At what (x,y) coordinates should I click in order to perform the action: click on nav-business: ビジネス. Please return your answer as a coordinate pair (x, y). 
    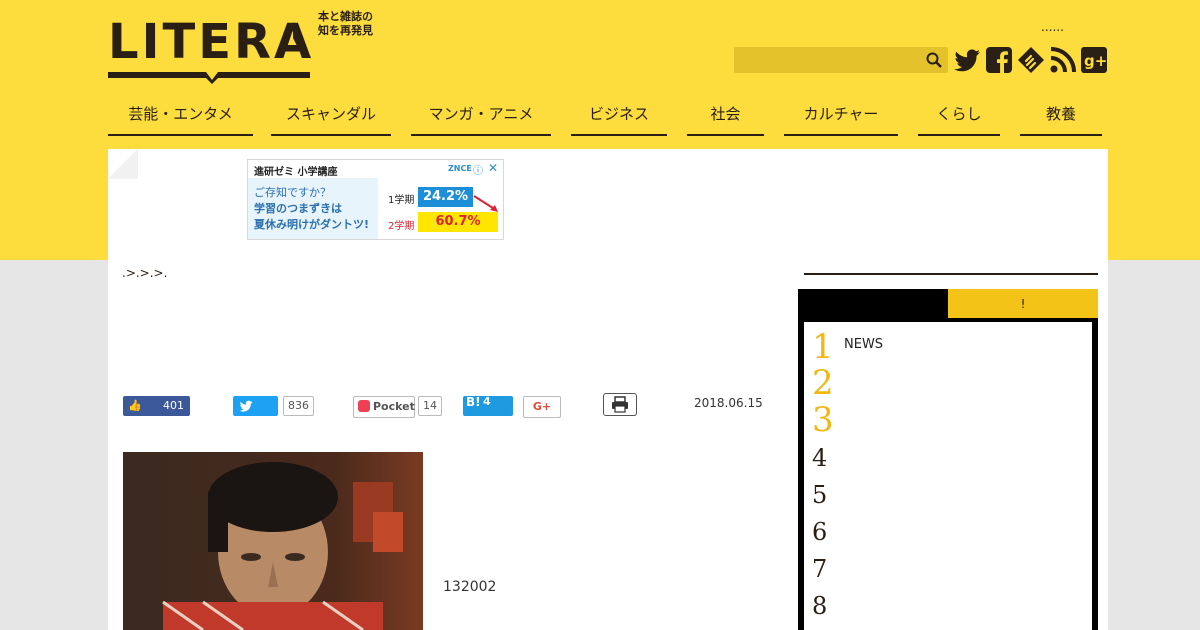
    Looking at the image, I should click on (619, 118).